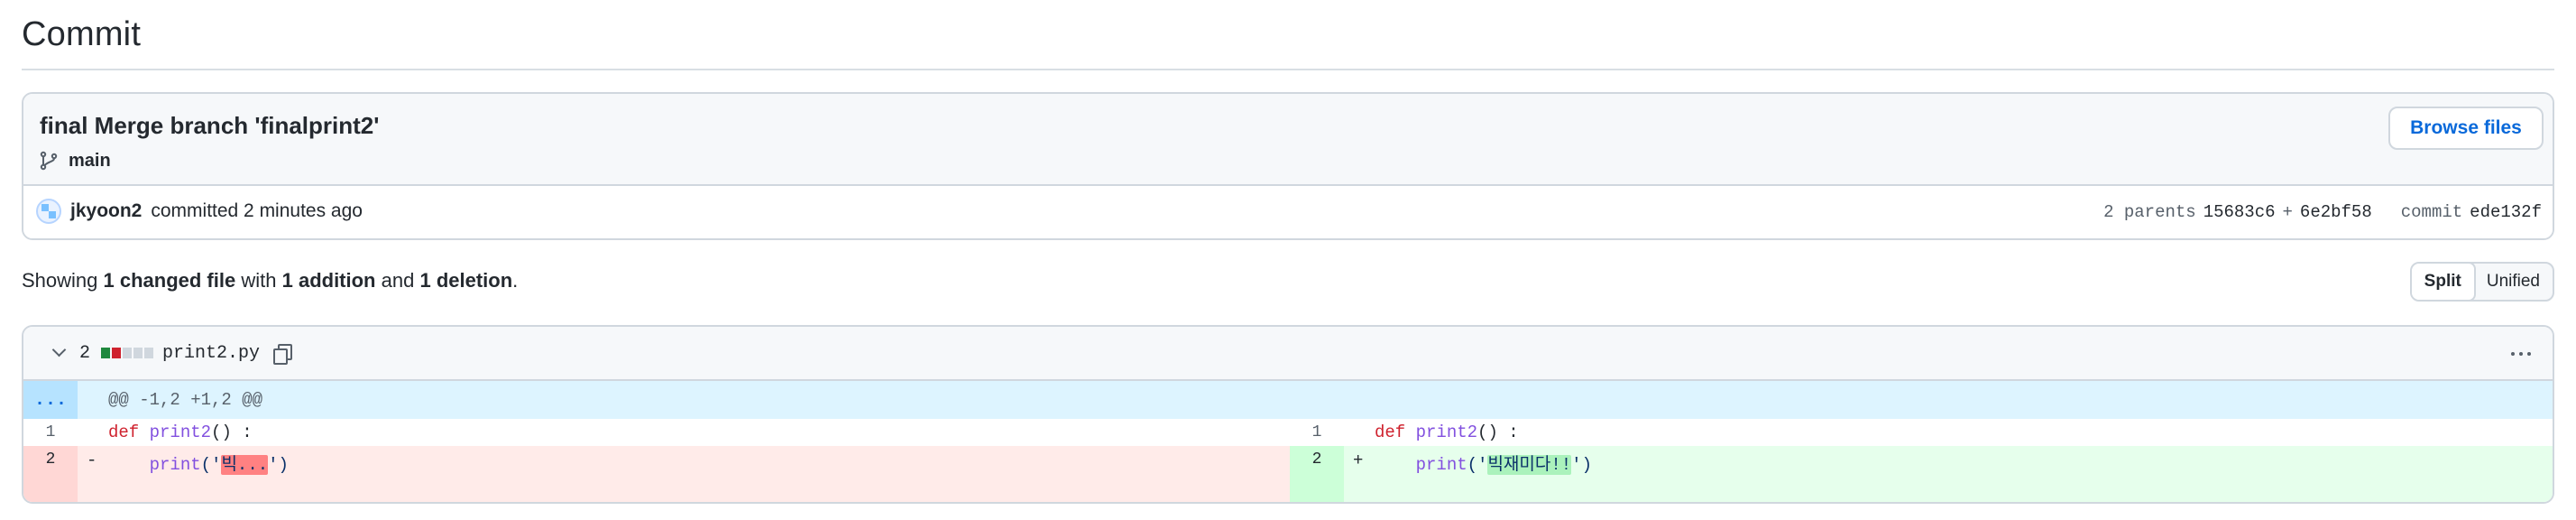 The width and height of the screenshot is (2576, 520). Describe the element at coordinates (657, 432) in the screenshot. I see `diff-line-left-1: 1 def print2() :` at that location.